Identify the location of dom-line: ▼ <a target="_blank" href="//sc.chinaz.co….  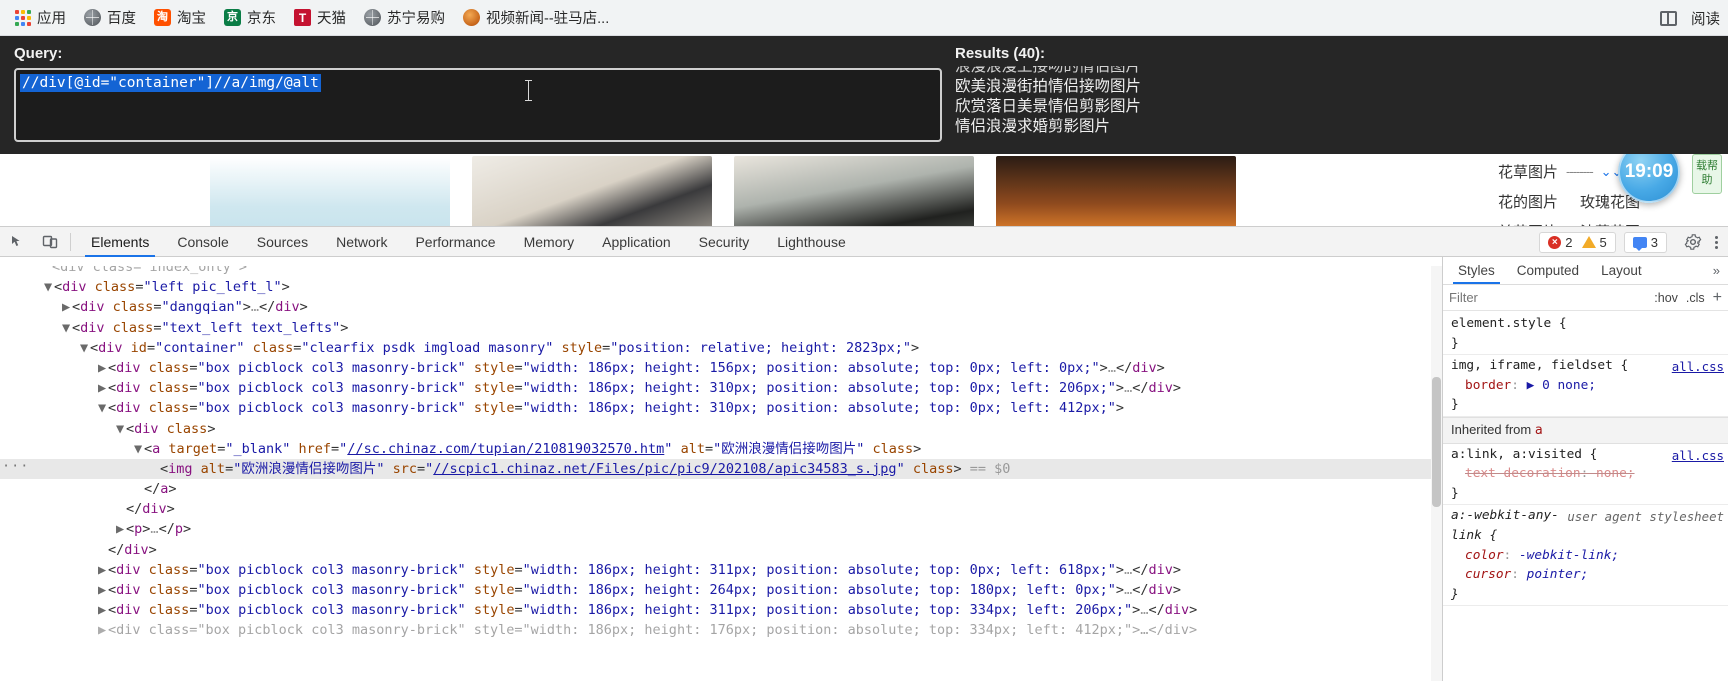
(721, 449).